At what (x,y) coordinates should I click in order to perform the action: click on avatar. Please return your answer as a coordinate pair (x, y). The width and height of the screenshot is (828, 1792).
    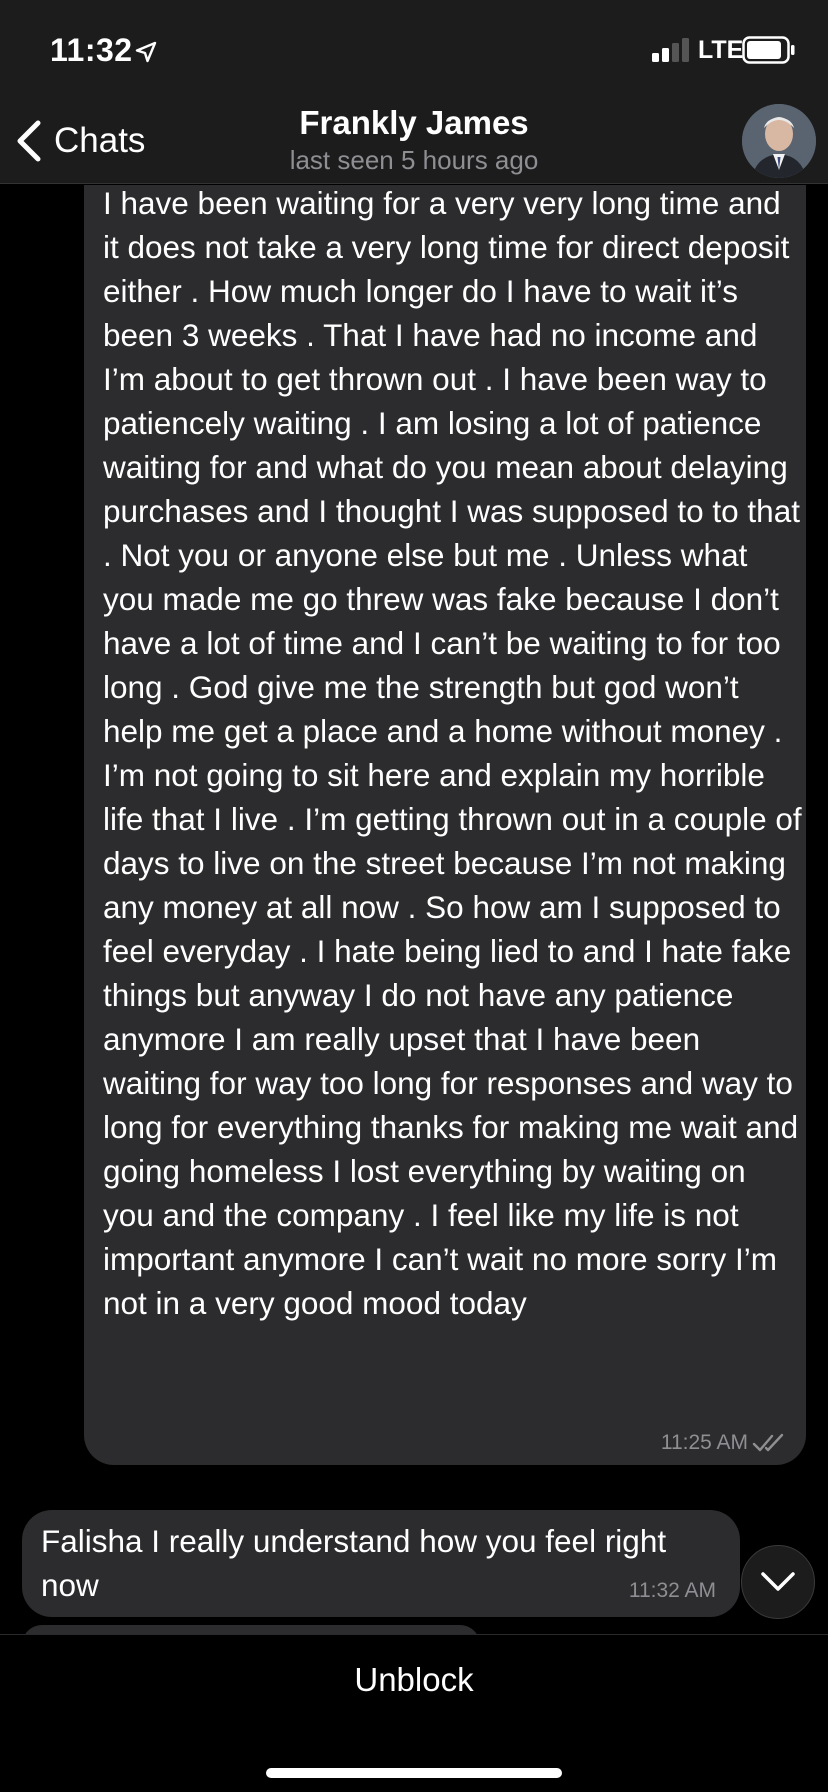
    Looking at the image, I should click on (779, 141).